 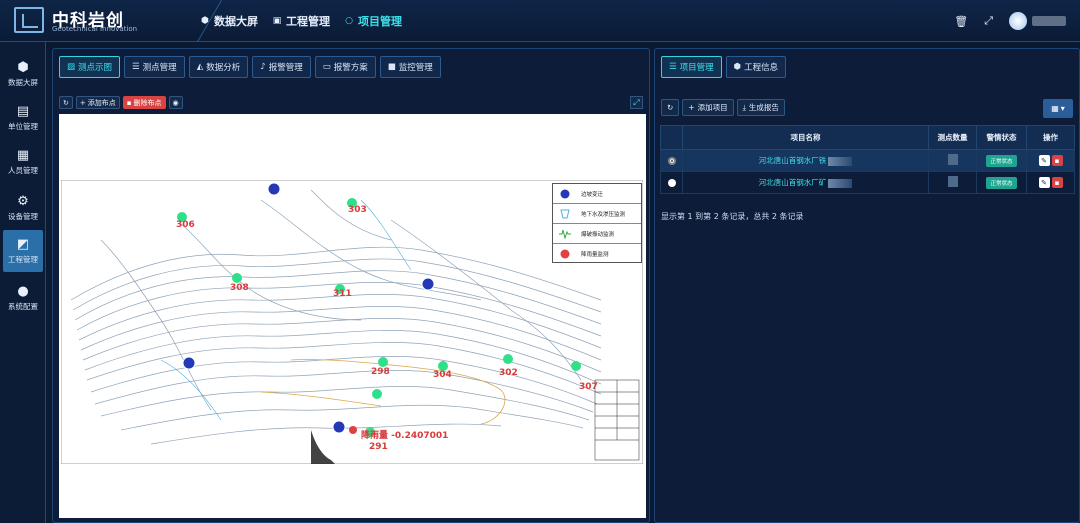 I want to click on rain-label-text: 降雨量, so click(x=375, y=436).